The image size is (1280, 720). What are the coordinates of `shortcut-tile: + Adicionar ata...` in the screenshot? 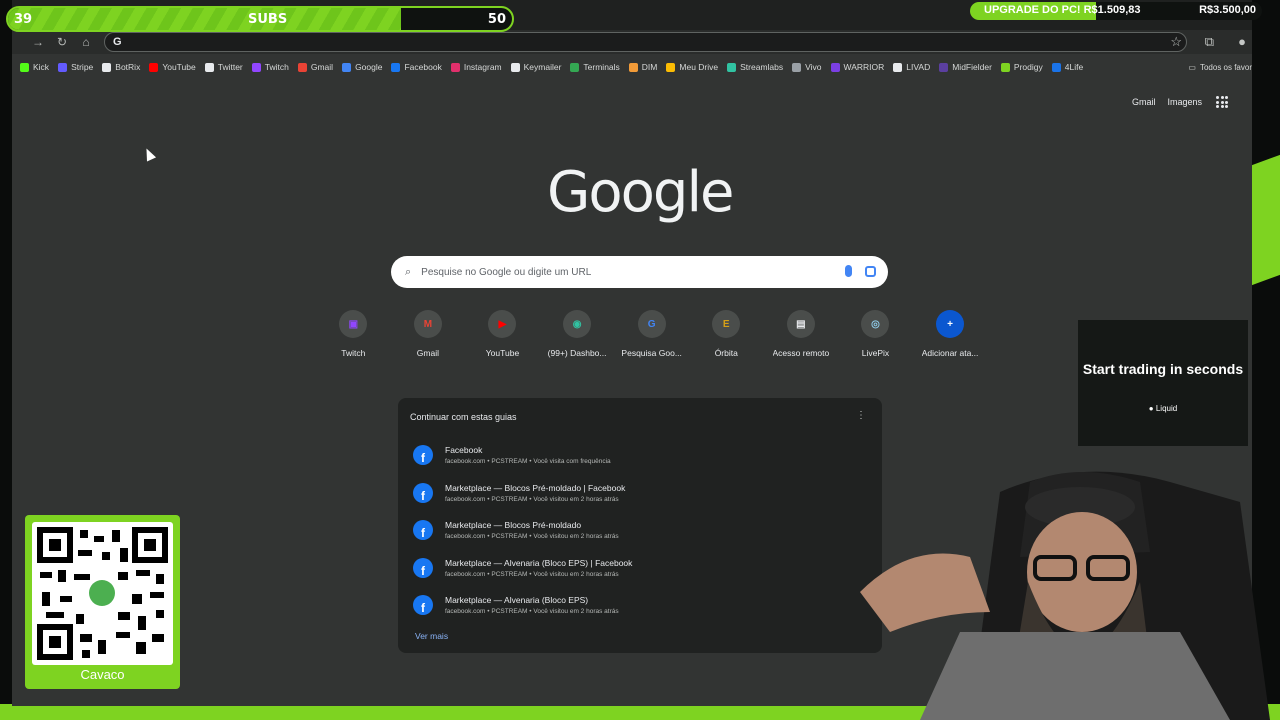 It's located at (950, 334).